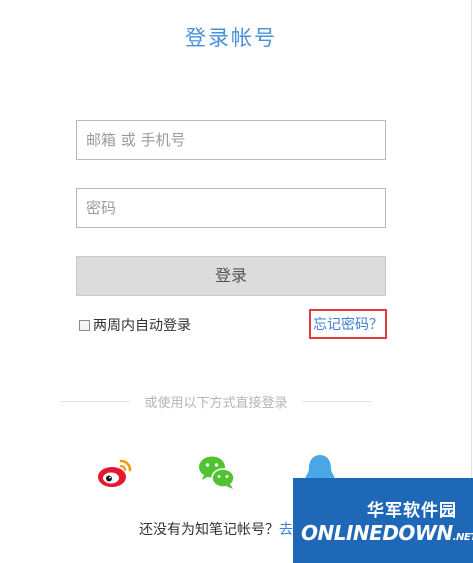 The width and height of the screenshot is (473, 563). I want to click on alt-login-text: 或使用以下方式直接登录, so click(216, 403).